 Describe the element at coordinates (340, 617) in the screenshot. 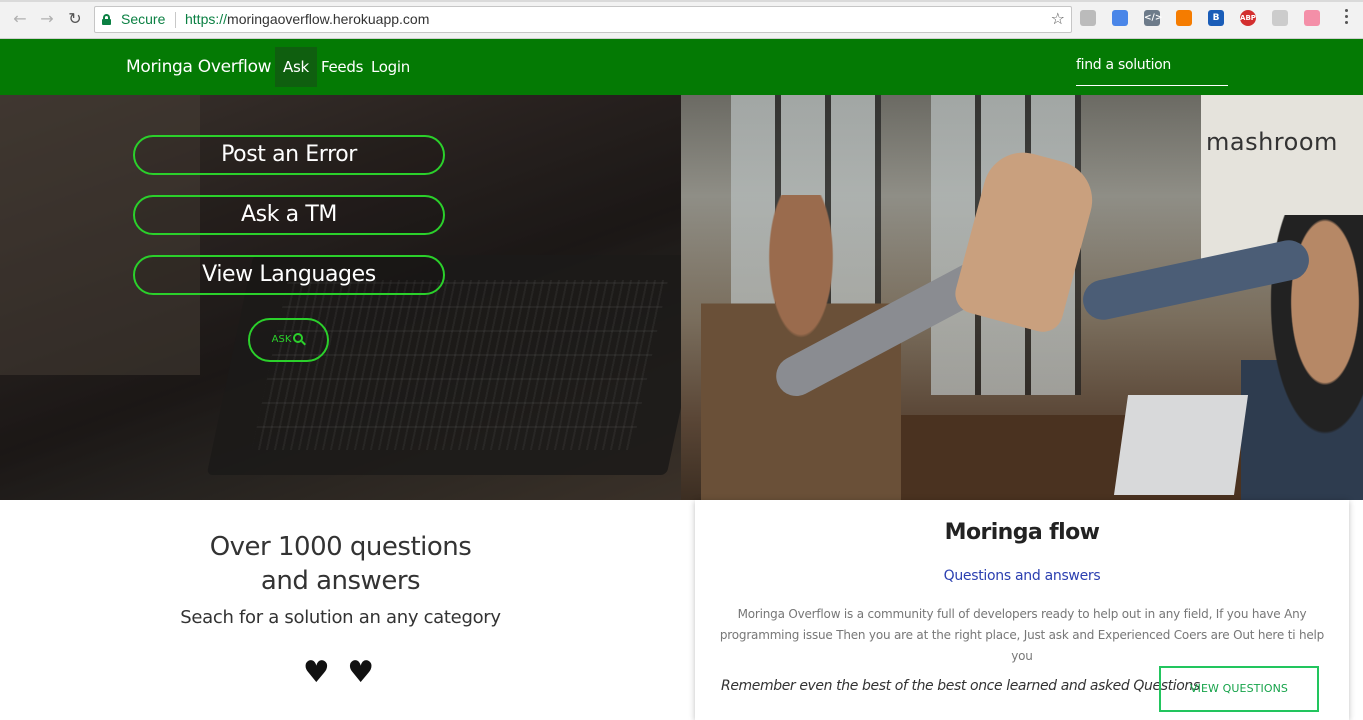

I see `info-subtitle: Seach for a solution an any category` at that location.